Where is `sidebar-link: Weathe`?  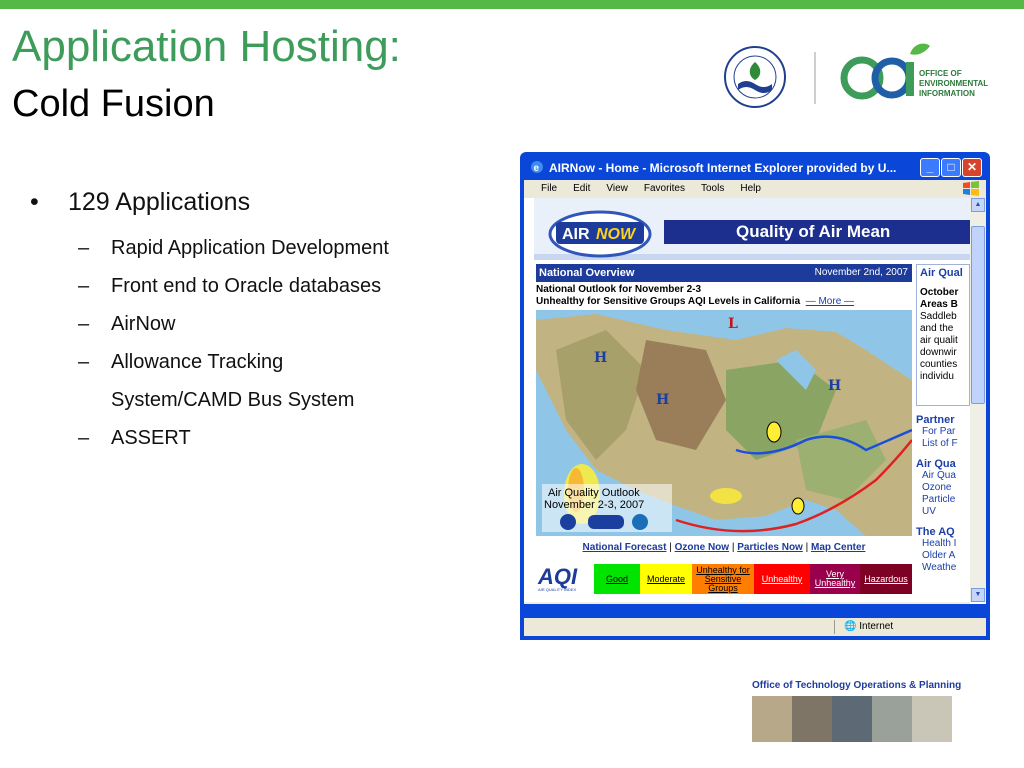
sidebar-link: Weathe is located at coordinates (943, 568).